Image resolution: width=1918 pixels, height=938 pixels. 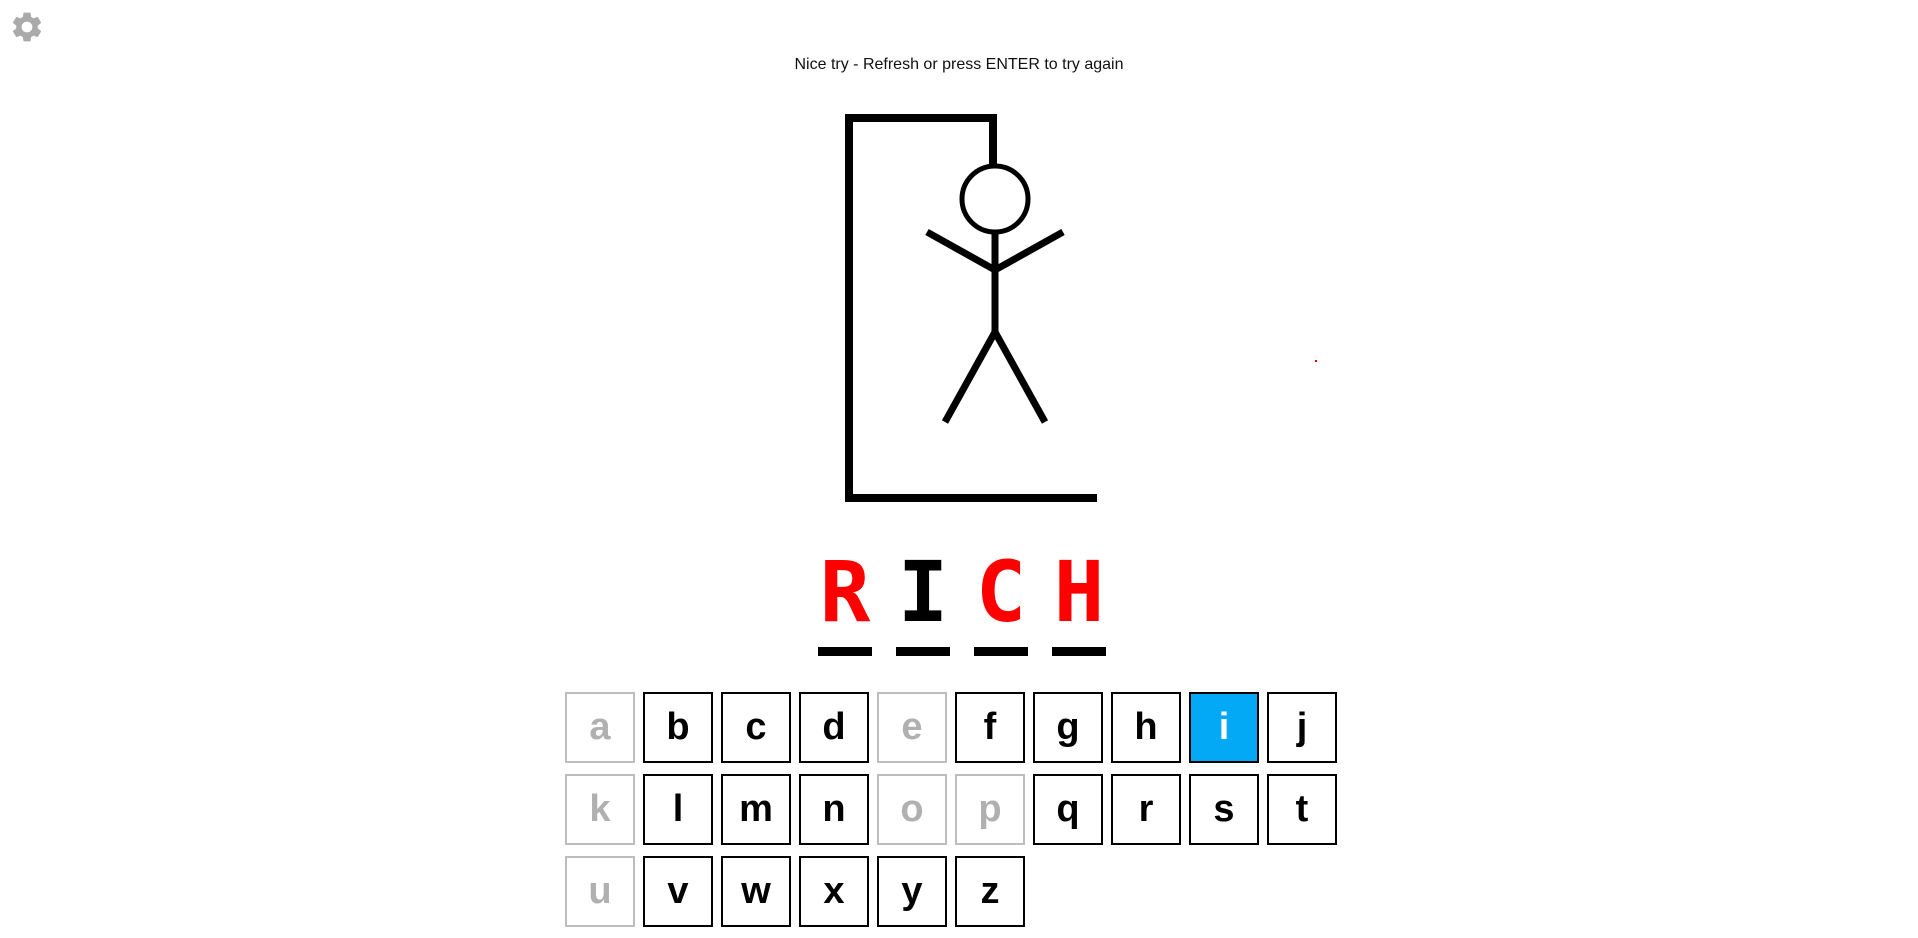 What do you see at coordinates (1302, 809) in the screenshot?
I see `key-t: t` at bounding box center [1302, 809].